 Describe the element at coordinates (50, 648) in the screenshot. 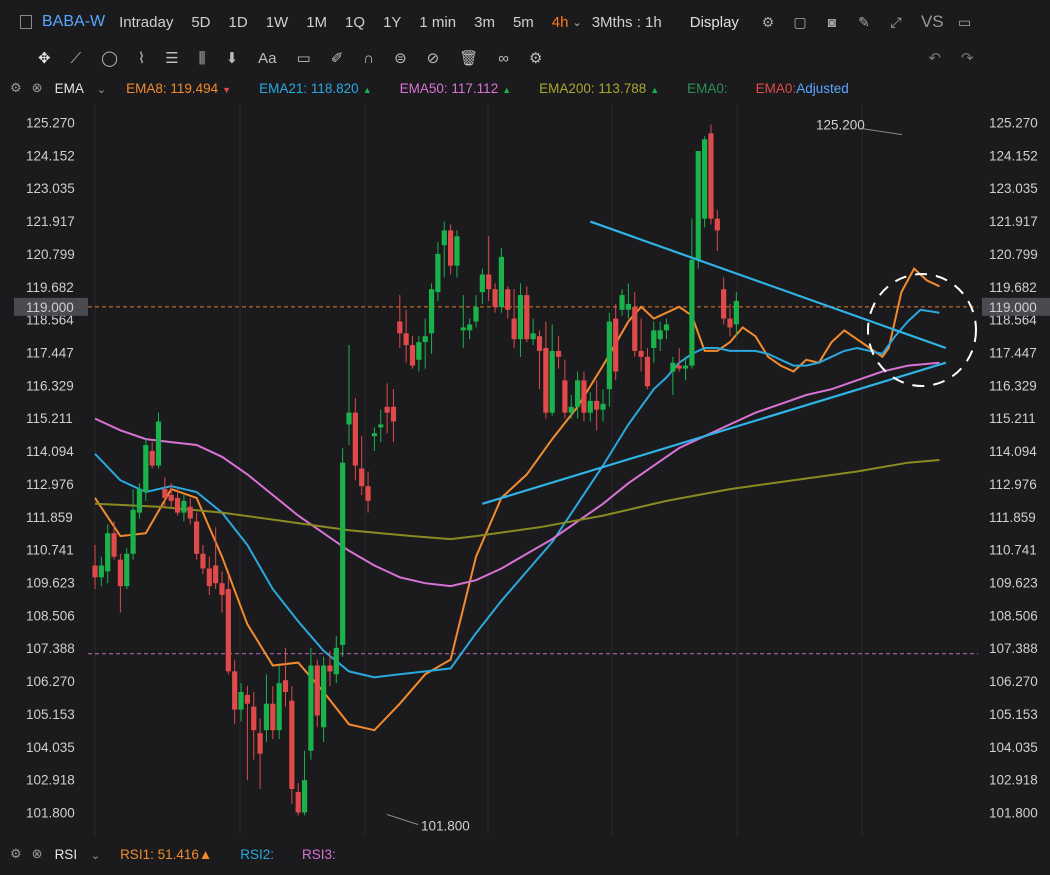

I see `y-tick-label-left: 107.388` at that location.